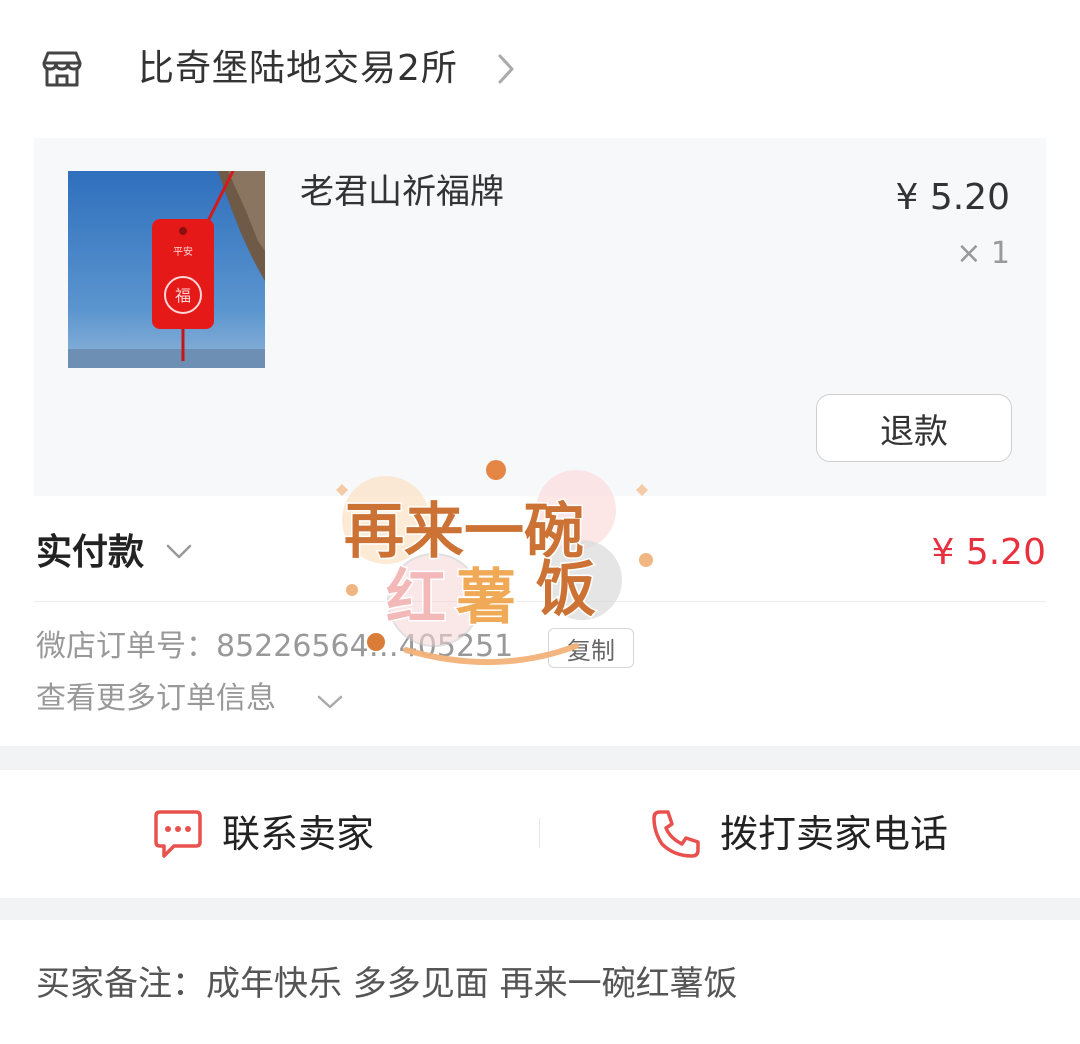  I want to click on buyer-note: 买家备注：成年快乐 多多见面 再来一碗红薯饭, so click(387, 984).